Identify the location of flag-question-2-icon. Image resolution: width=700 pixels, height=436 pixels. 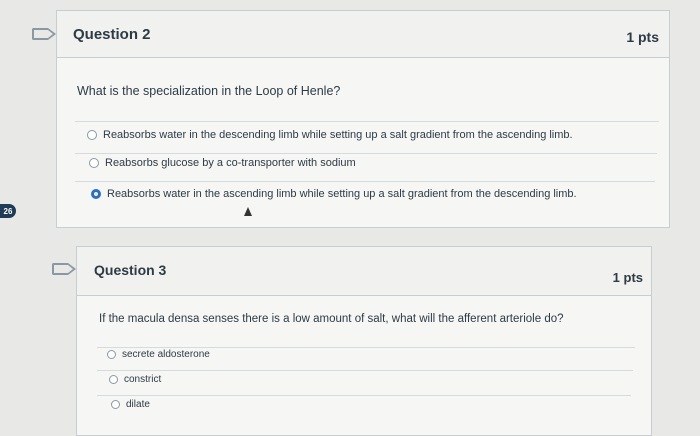
(44, 34).